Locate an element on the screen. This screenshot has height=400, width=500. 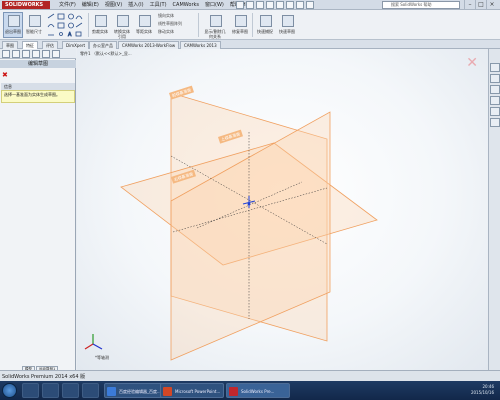
options-icon is located at coordinates (310, 5).